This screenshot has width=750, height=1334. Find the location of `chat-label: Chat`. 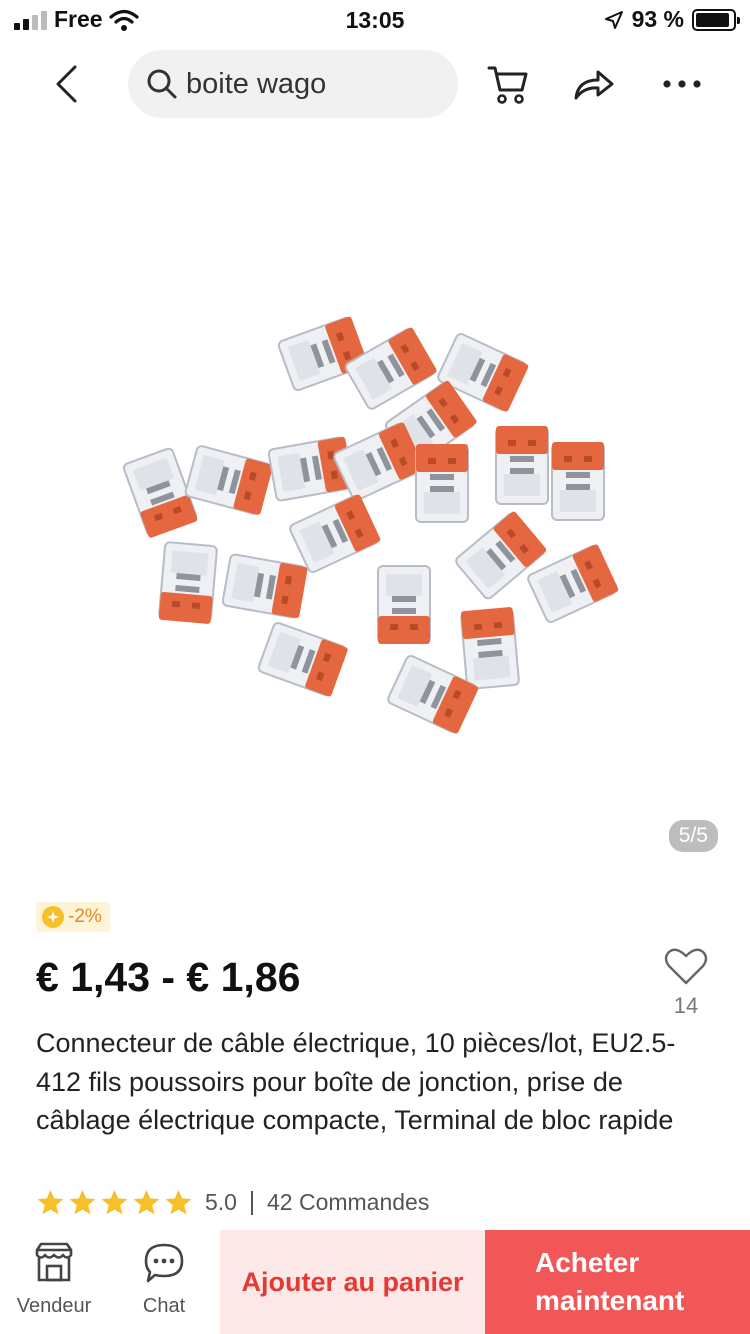

chat-label: Chat is located at coordinates (164, 1306).